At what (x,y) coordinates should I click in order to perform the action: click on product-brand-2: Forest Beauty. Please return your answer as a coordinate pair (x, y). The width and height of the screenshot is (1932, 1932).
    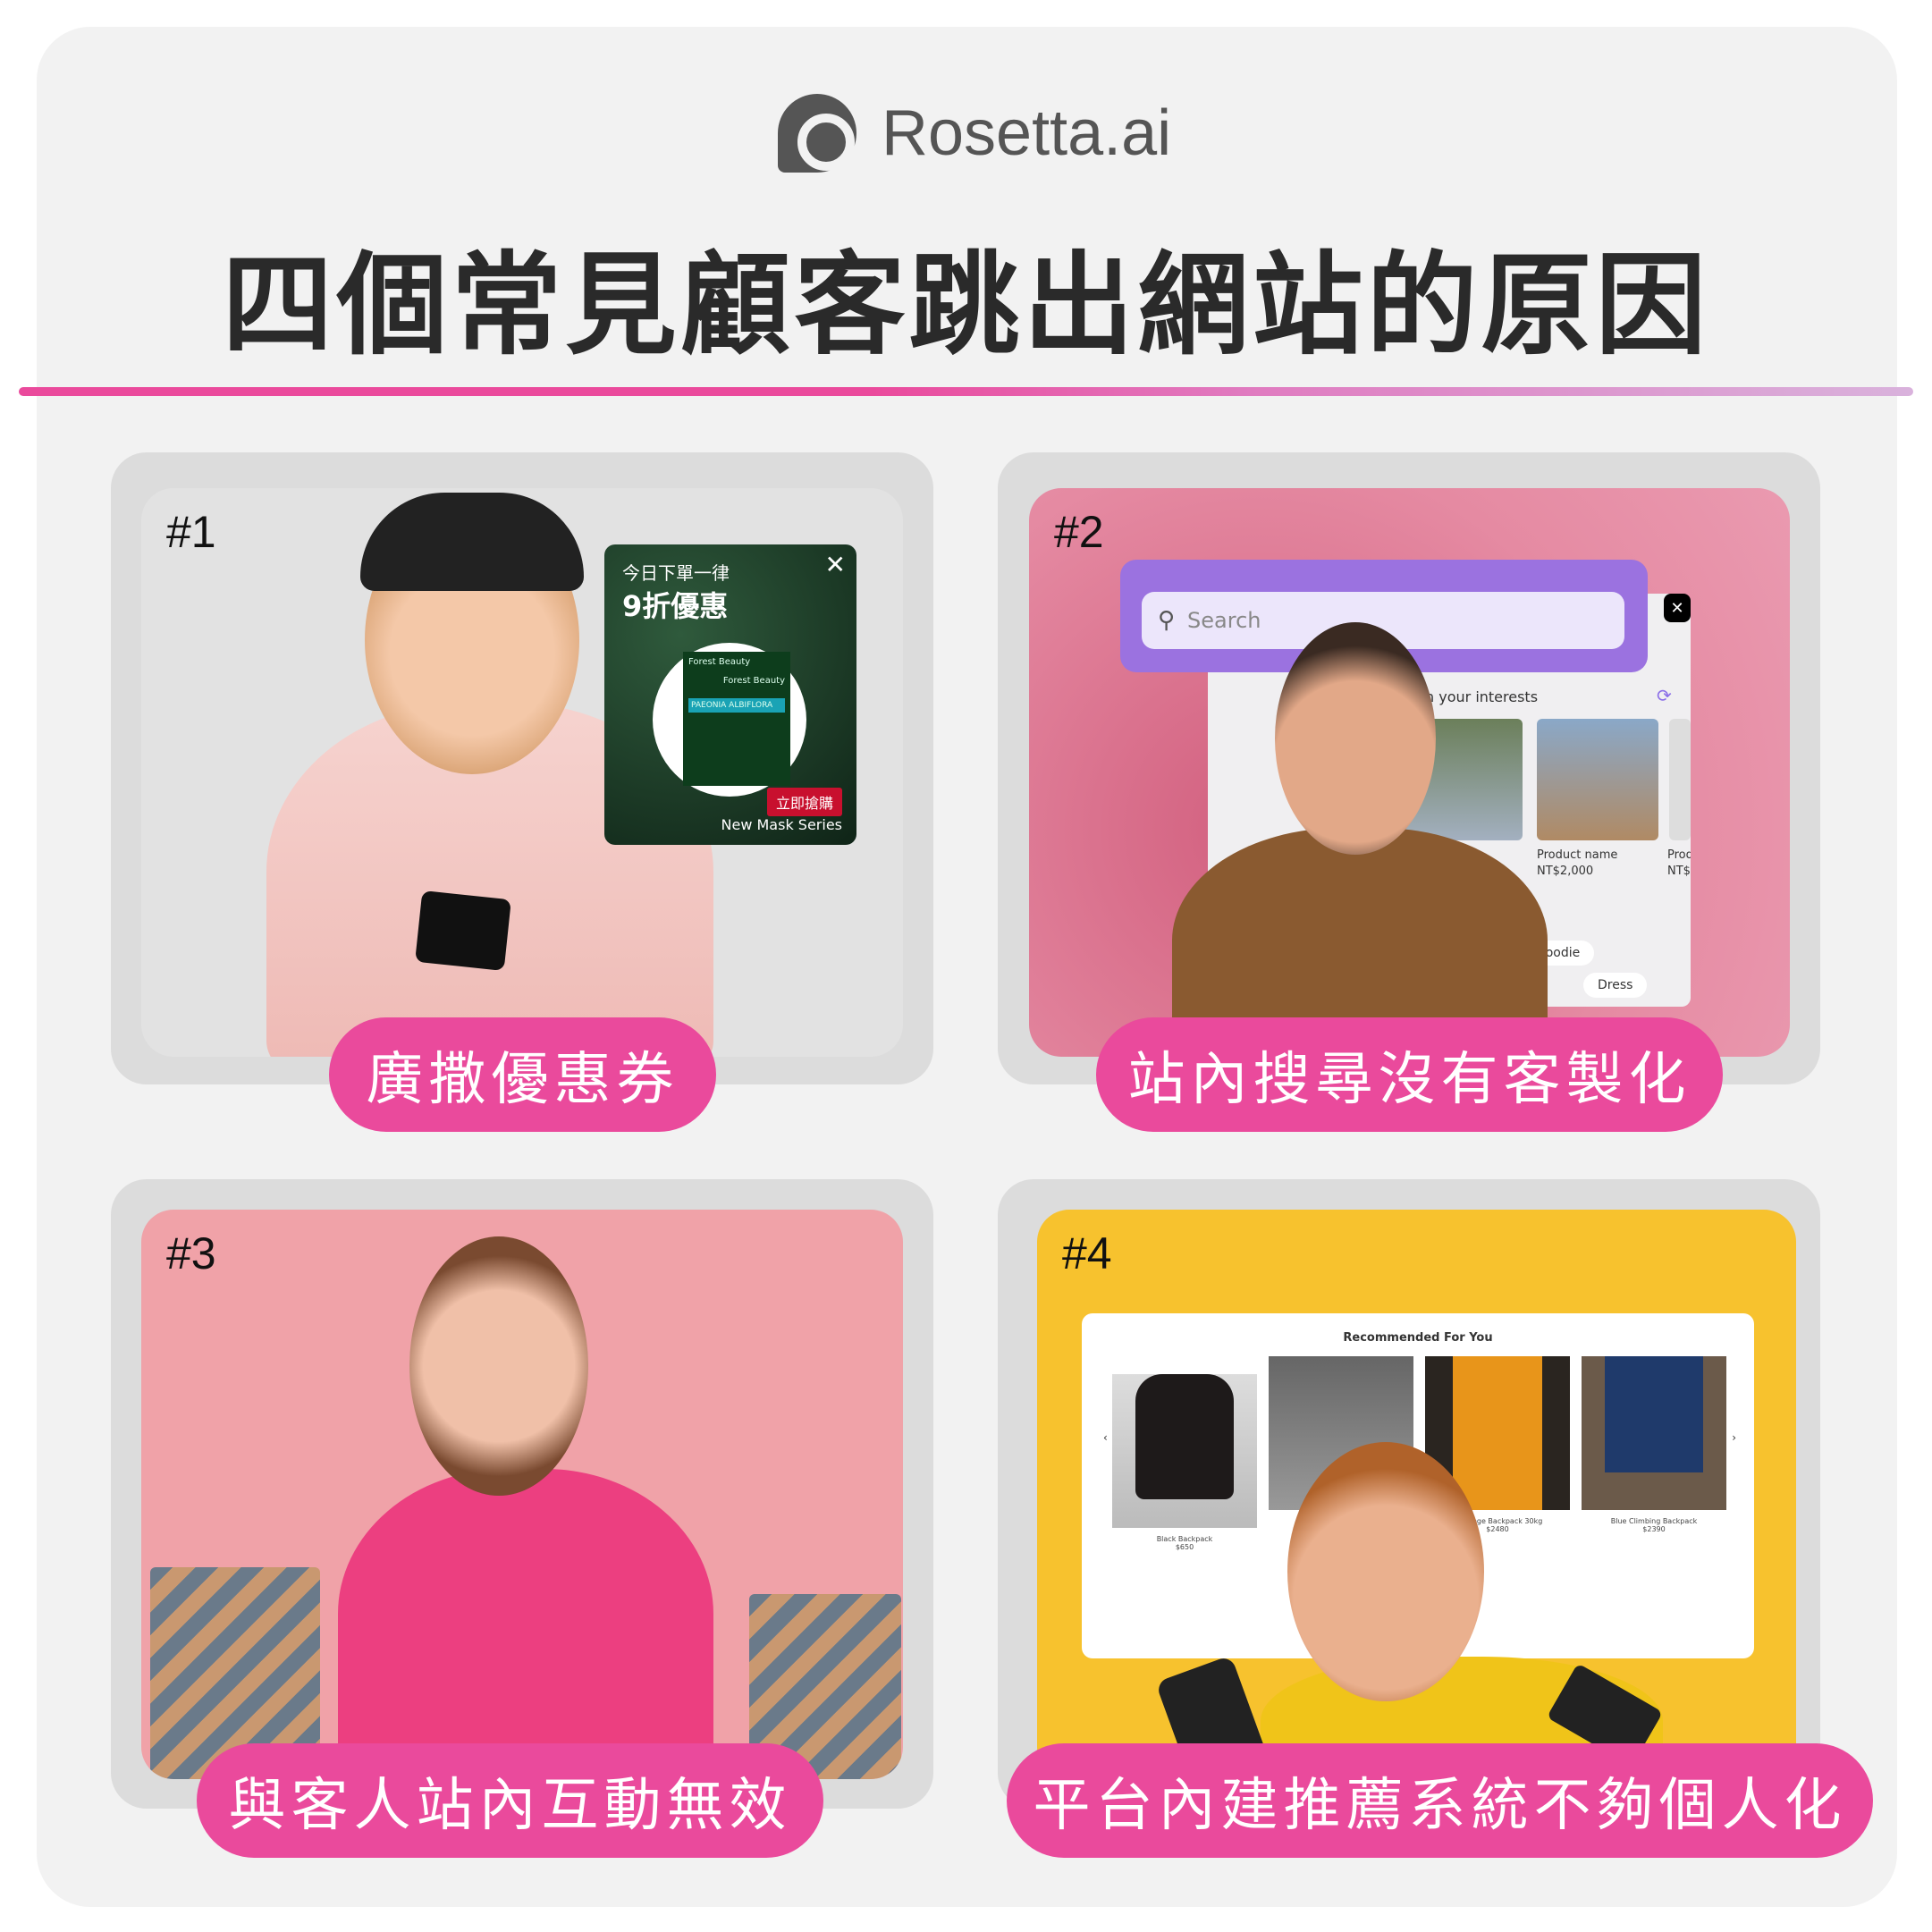
    Looking at the image, I should click on (753, 681).